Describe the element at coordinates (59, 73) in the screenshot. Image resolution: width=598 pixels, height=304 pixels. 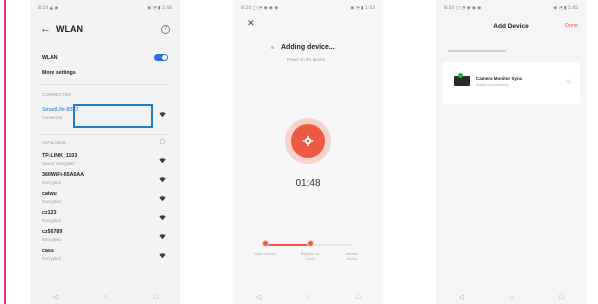
I see `more-settings-label: More settings` at that location.